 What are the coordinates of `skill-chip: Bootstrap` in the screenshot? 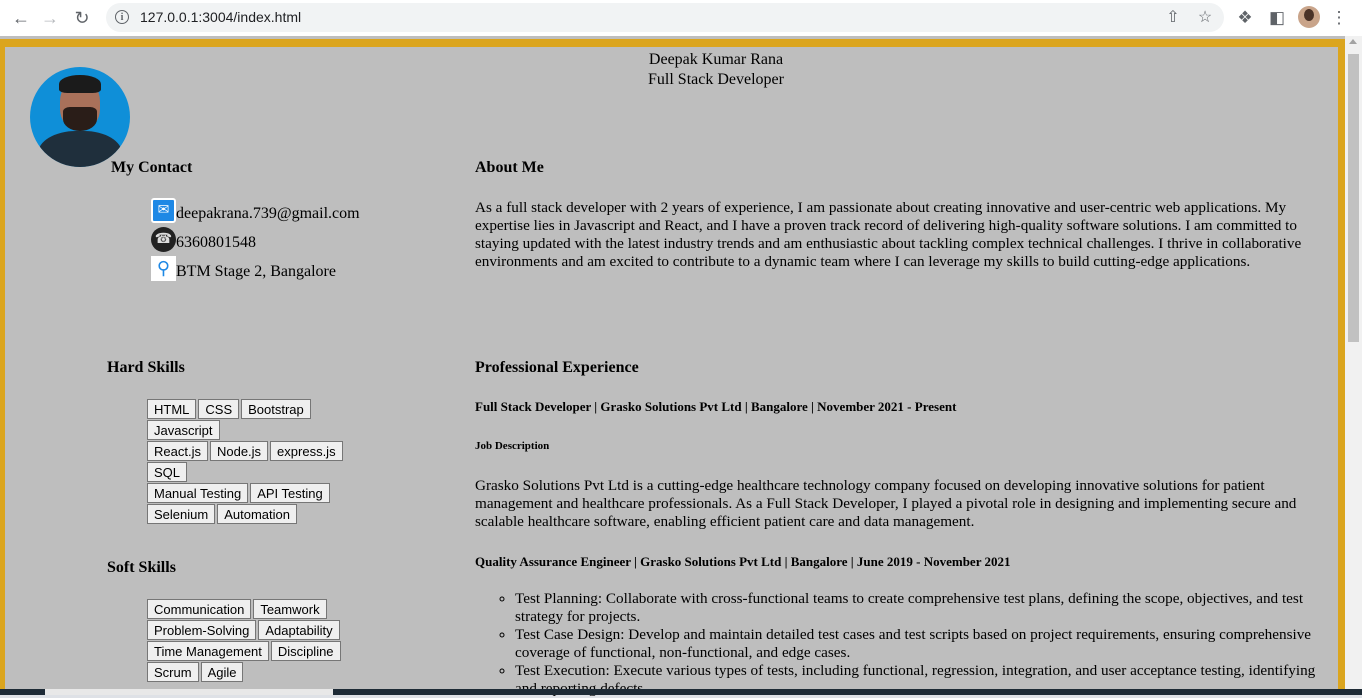 It's located at (276, 409).